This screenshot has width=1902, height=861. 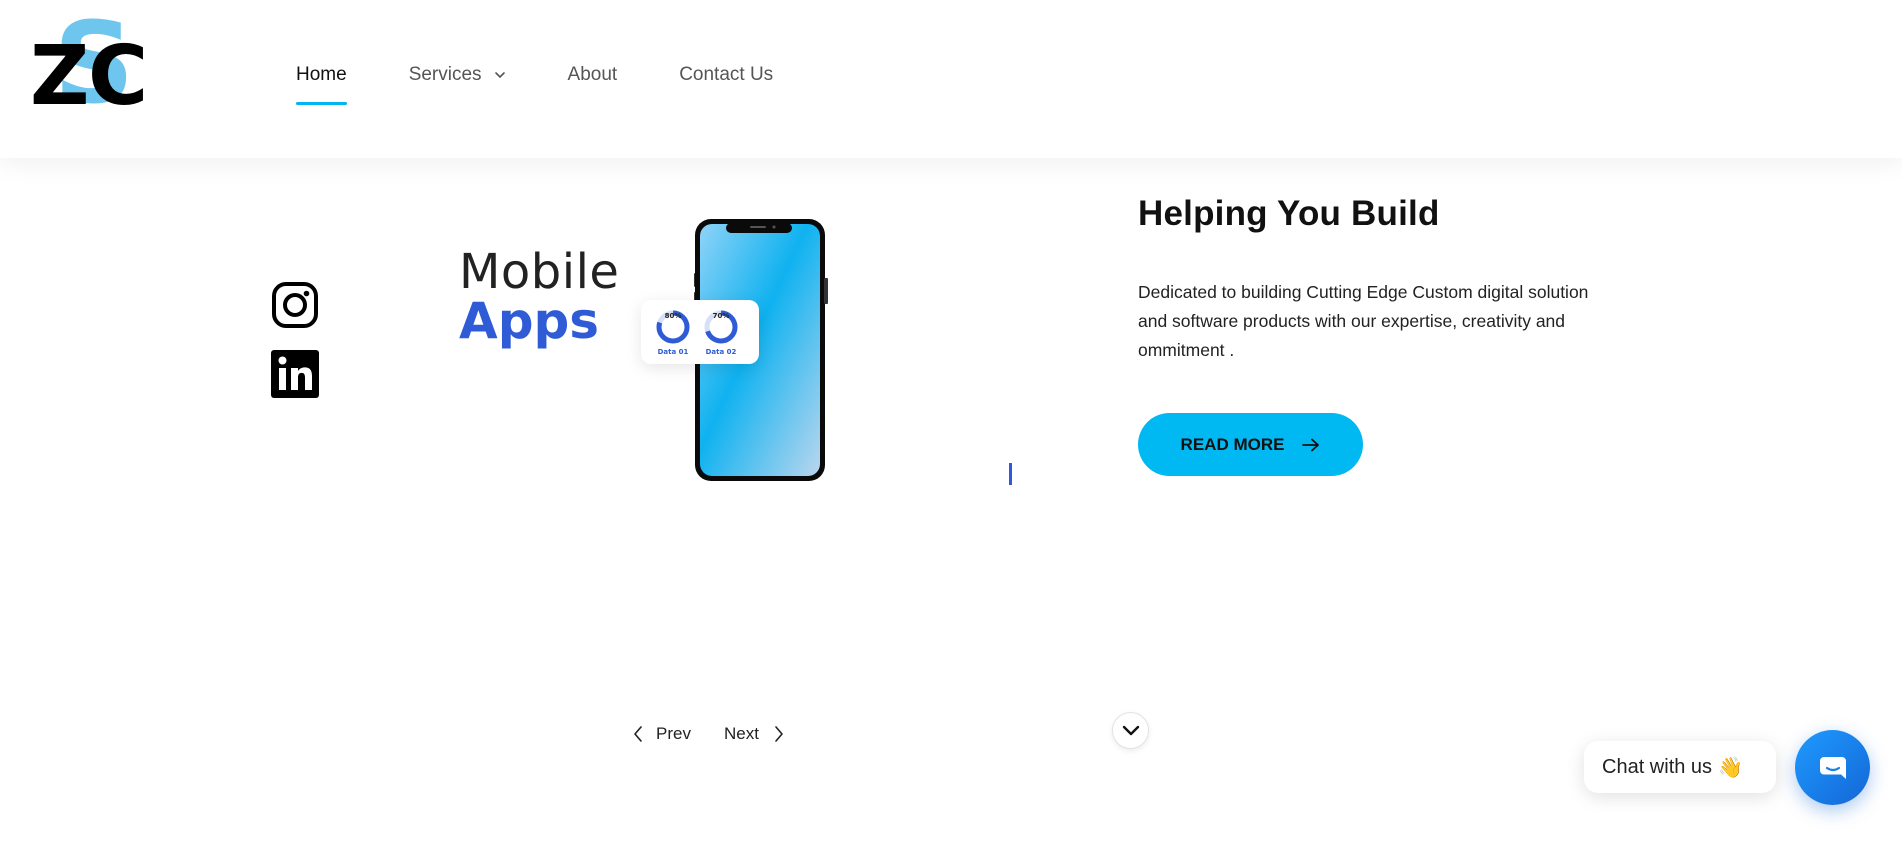 I want to click on apps-word: Apps, so click(x=529, y=321).